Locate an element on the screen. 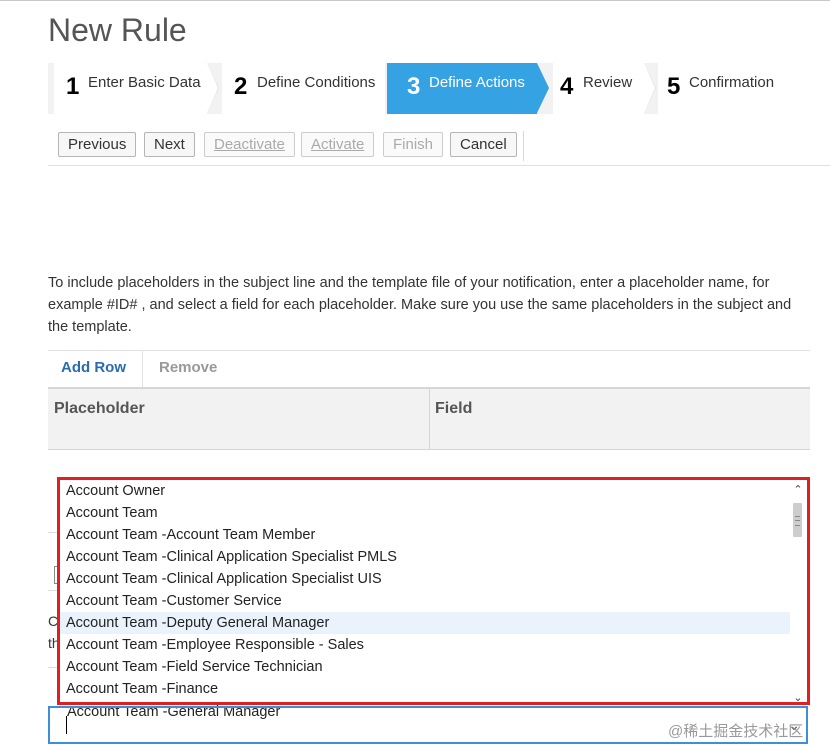 The image size is (830, 747). step-define-actions: 3 Define Actions is located at coordinates (462, 88).